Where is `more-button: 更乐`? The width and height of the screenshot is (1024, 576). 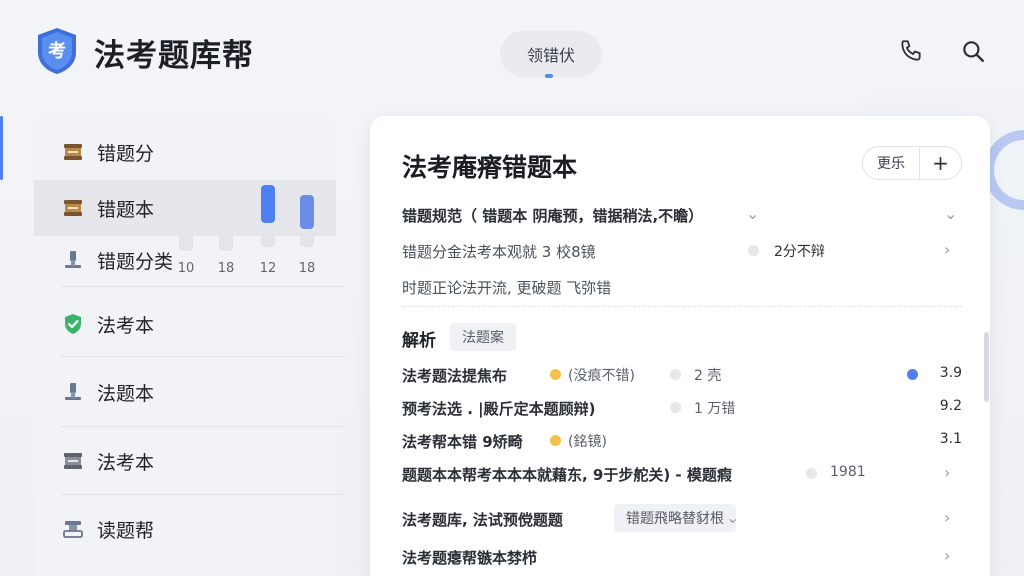 more-button: 更乐 is located at coordinates (891, 163).